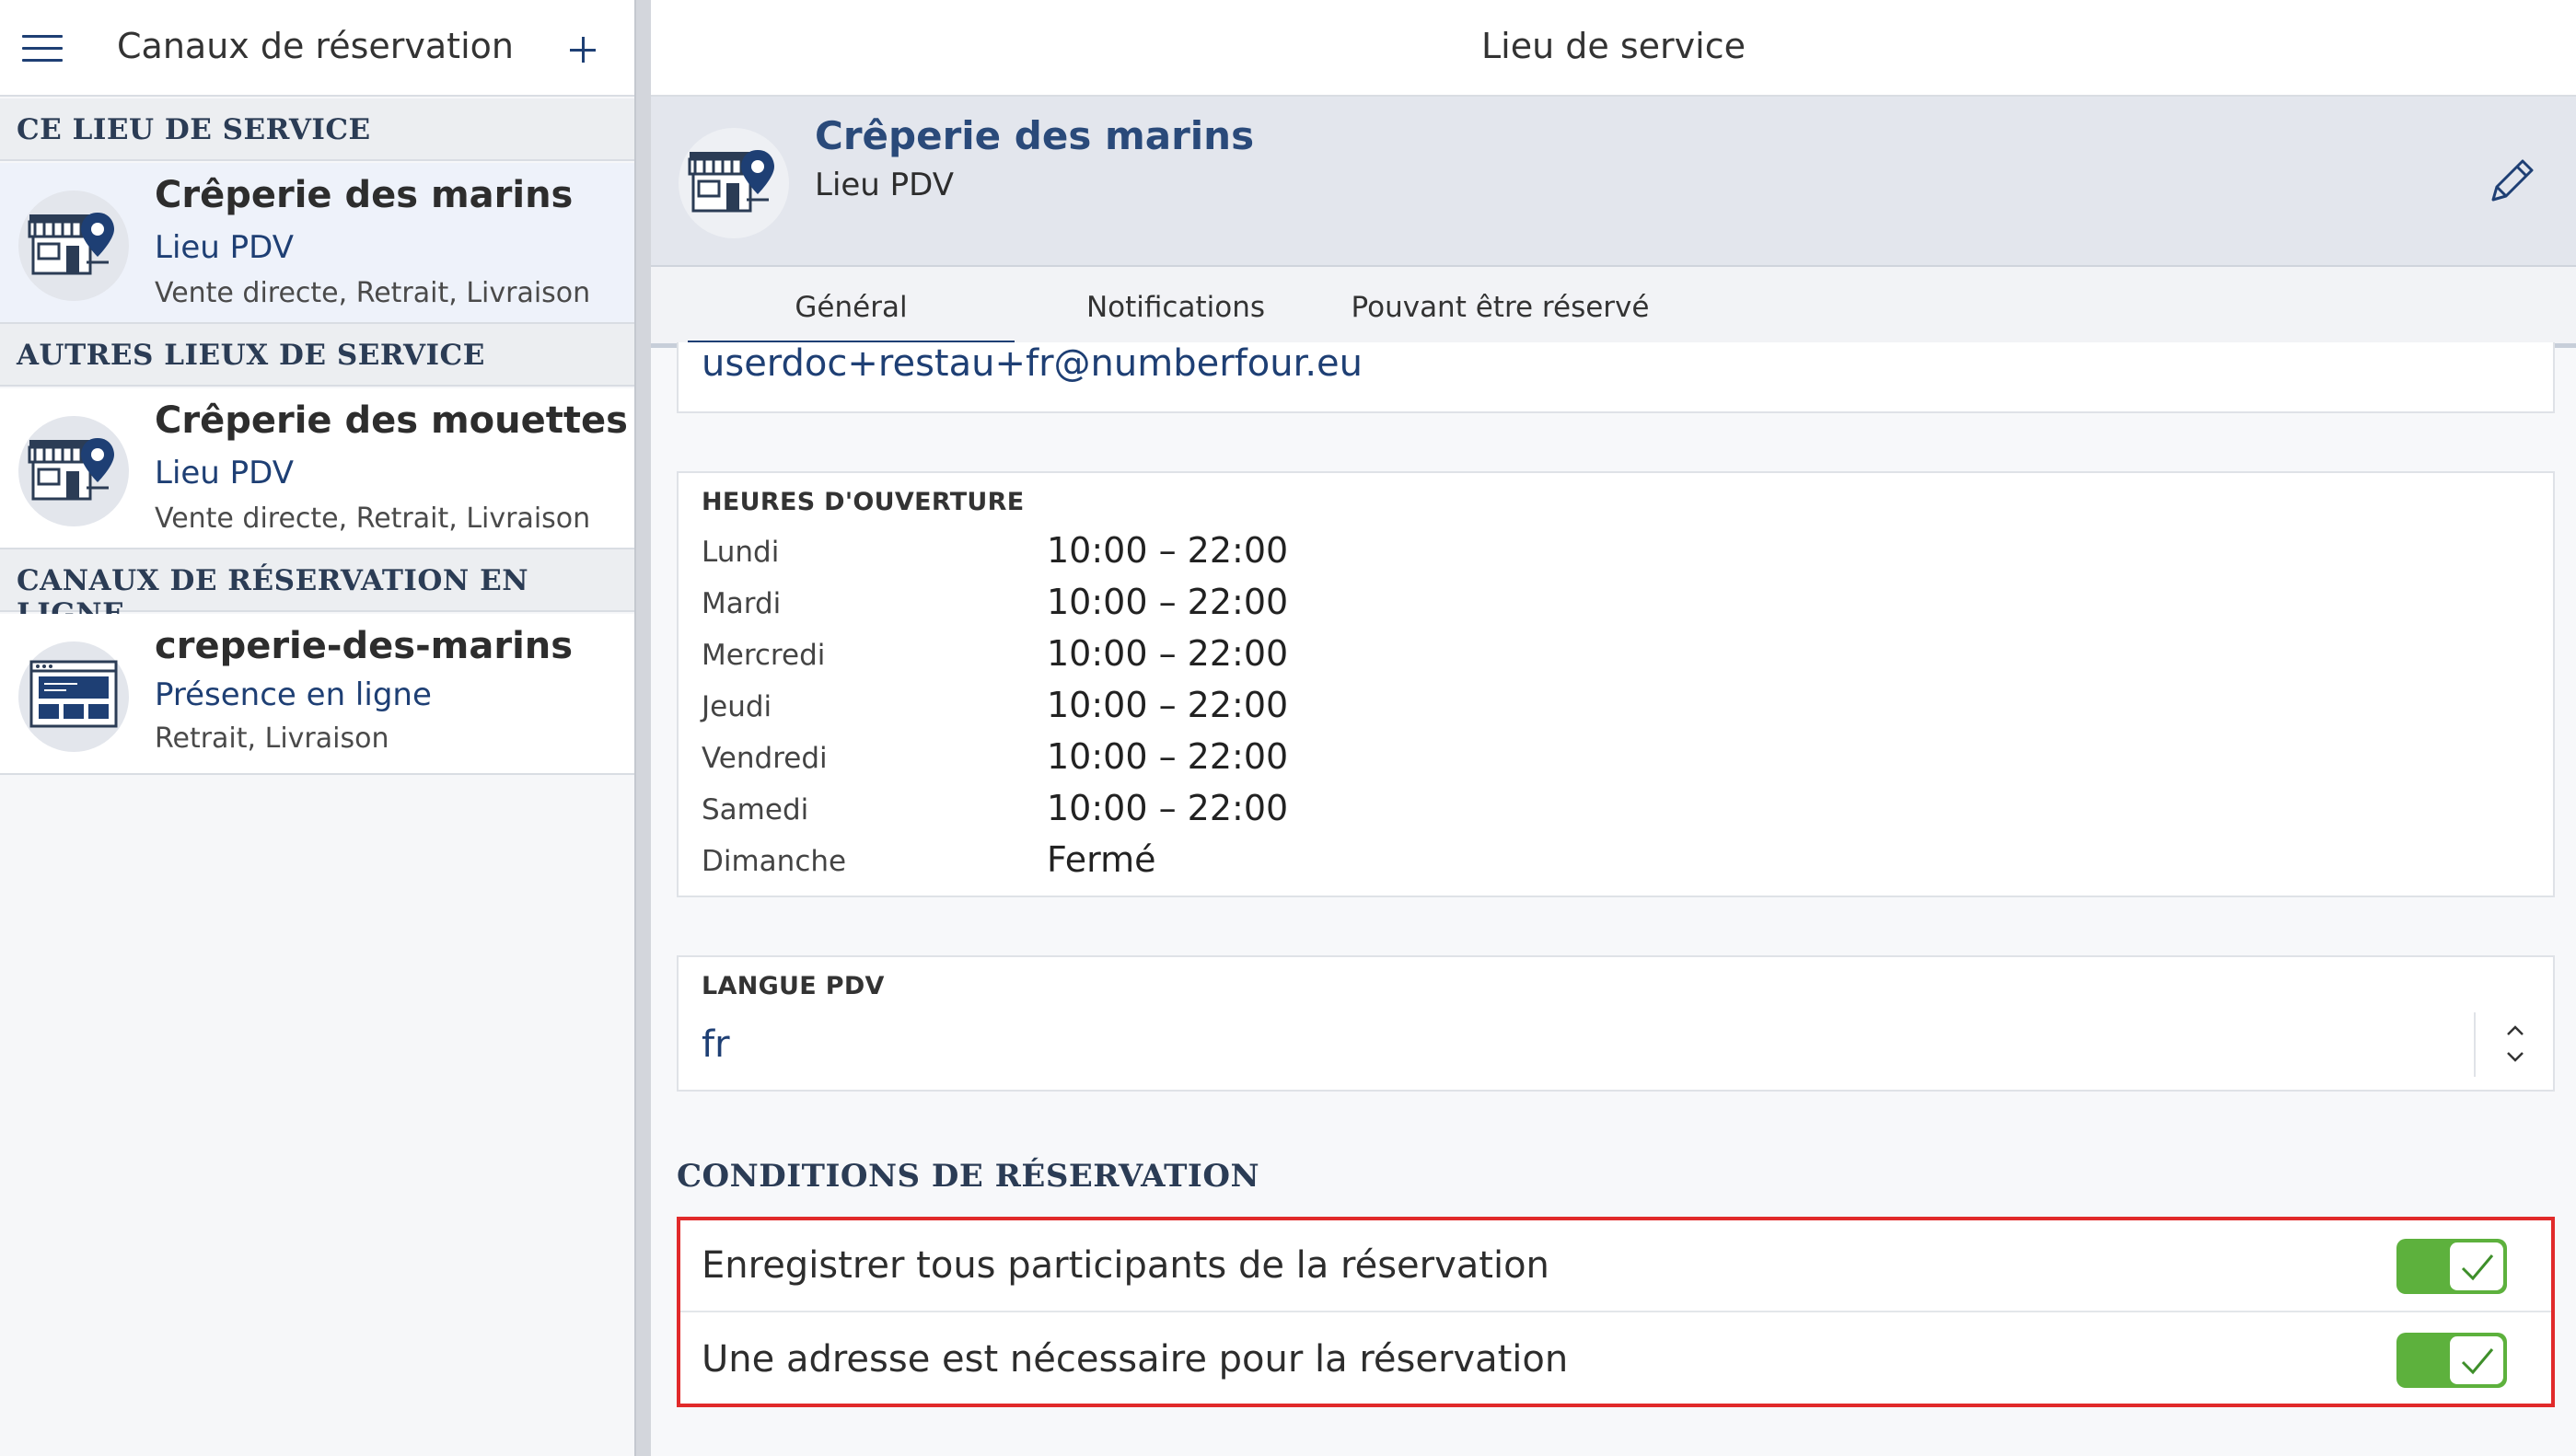 The image size is (2576, 1456). What do you see at coordinates (2475, 1044) in the screenshot?
I see `language-separator` at bounding box center [2475, 1044].